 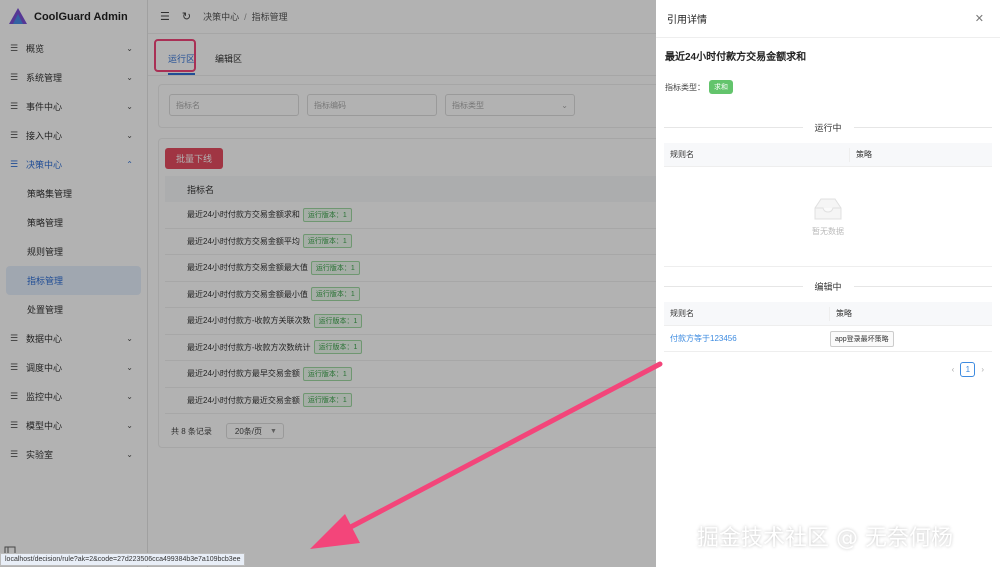 I want to click on drawer-header: 引用详情 ✕, so click(x=828, y=19).